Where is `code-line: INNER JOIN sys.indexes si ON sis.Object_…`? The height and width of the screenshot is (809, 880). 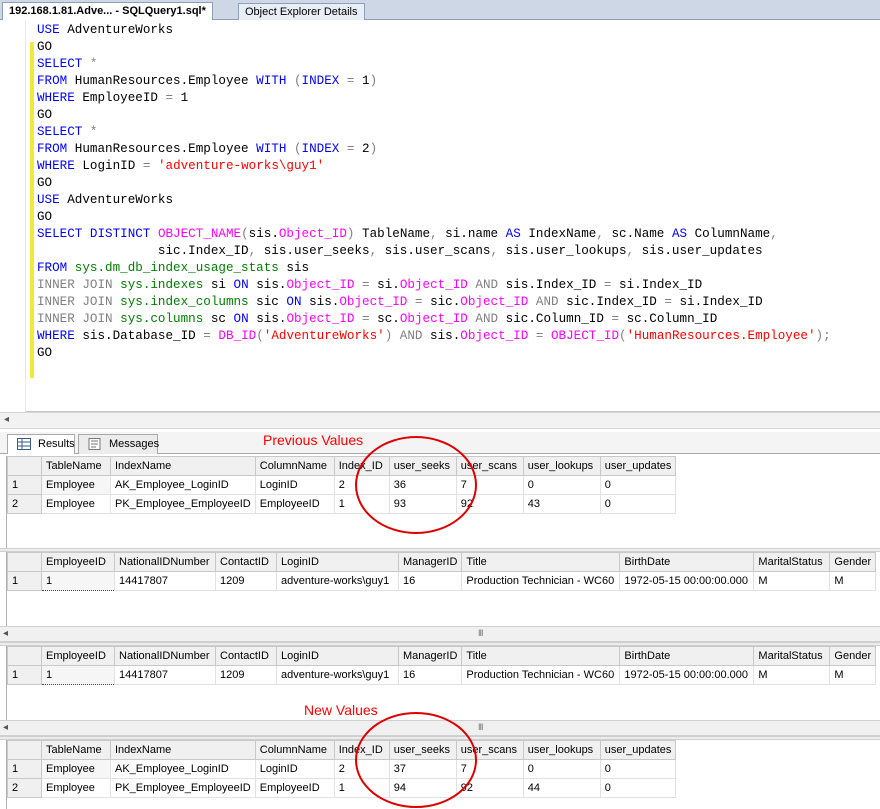 code-line: INNER JOIN sys.indexes si ON sis.Object_… is located at coordinates (369, 285).